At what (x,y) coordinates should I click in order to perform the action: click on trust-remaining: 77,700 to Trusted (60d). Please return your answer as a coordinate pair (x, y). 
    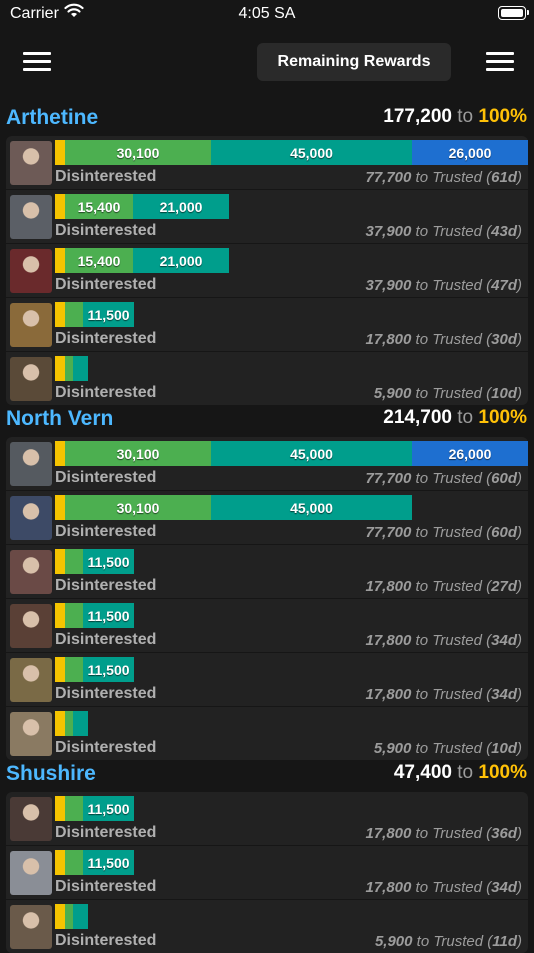
    Looking at the image, I should click on (443, 478).